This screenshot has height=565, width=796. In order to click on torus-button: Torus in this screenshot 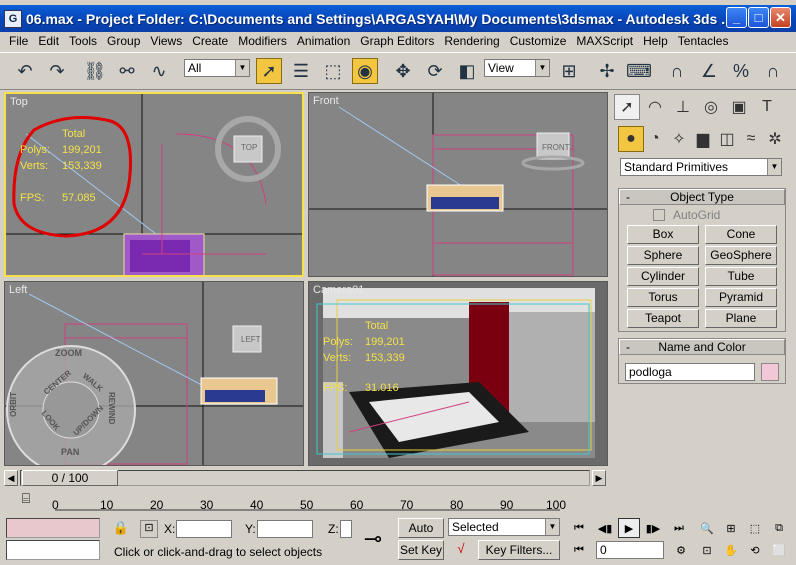, I will do `click(663, 297)`.